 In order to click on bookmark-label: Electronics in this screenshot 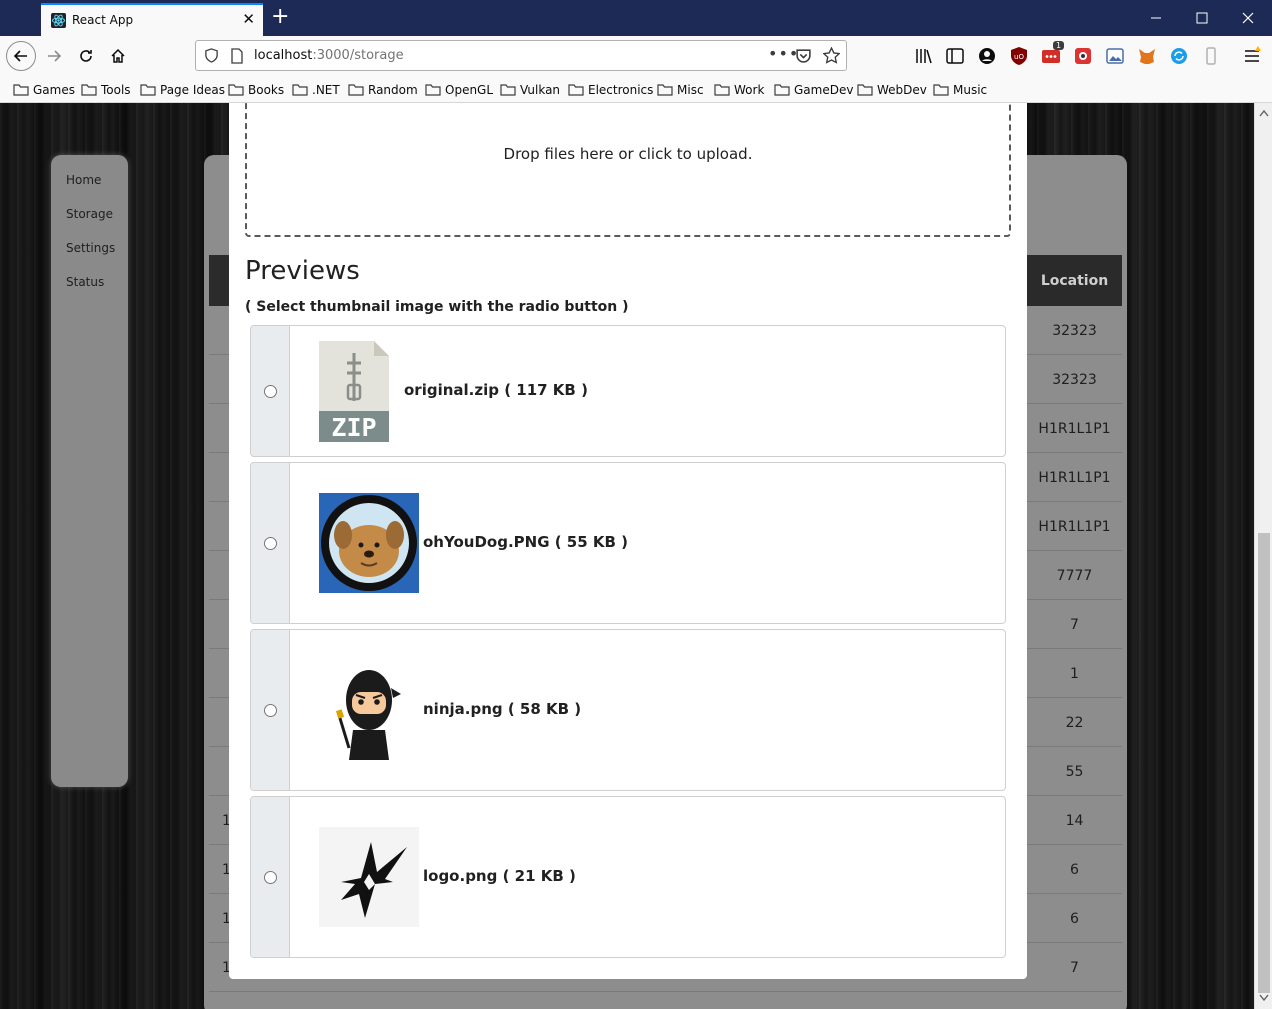, I will do `click(621, 89)`.